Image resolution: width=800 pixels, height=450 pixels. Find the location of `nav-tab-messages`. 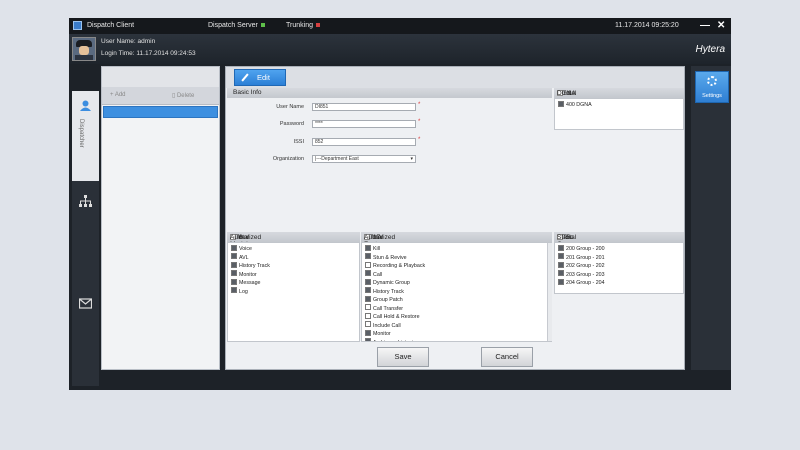

nav-tab-messages is located at coordinates (85, 337).